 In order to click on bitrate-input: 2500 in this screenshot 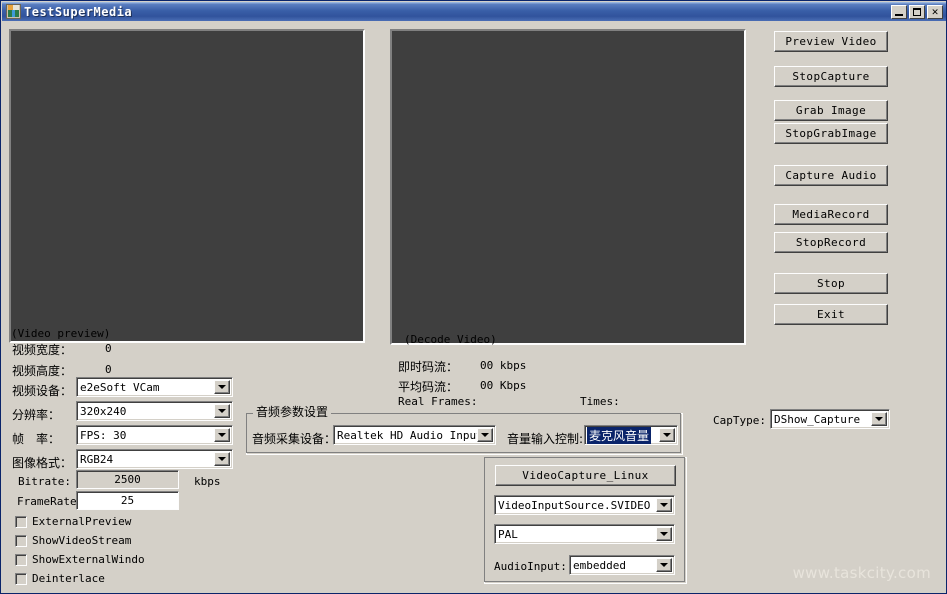, I will do `click(127, 479)`.